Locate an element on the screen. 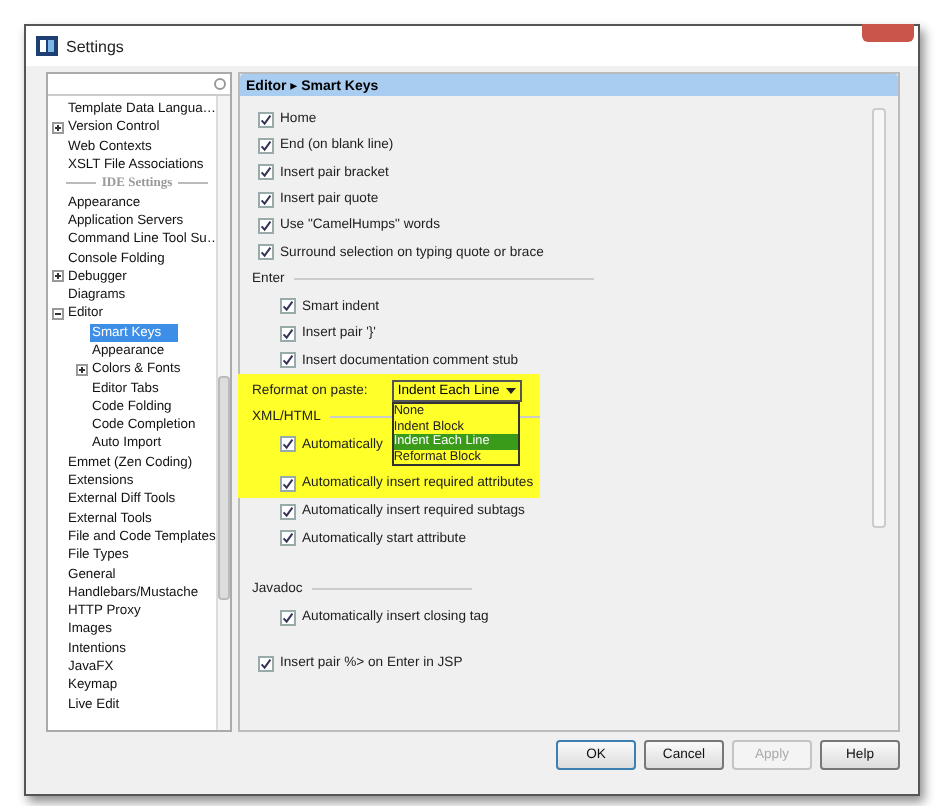  search-field is located at coordinates (139, 85).